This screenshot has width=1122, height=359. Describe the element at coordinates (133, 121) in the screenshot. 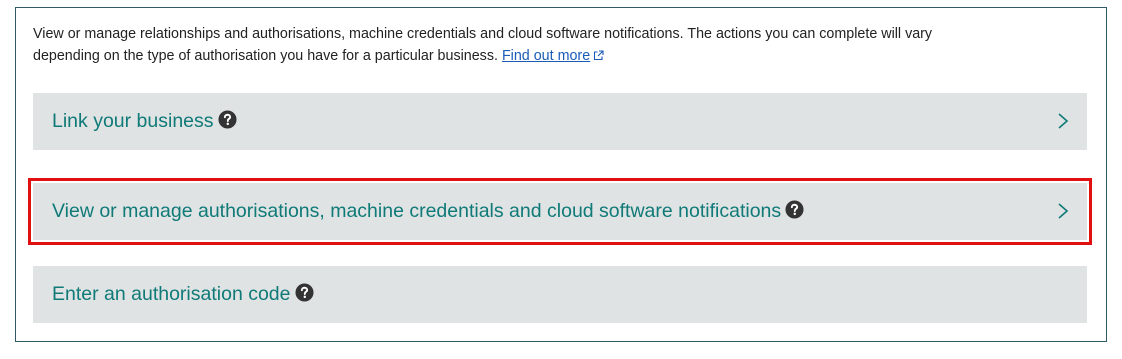

I see `option-text: Link your business` at that location.